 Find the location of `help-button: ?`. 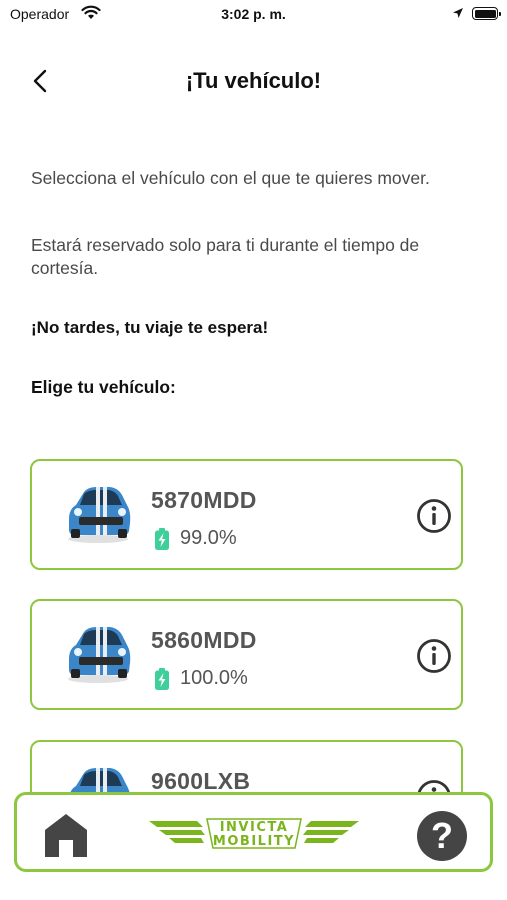

help-button: ? is located at coordinates (442, 836).